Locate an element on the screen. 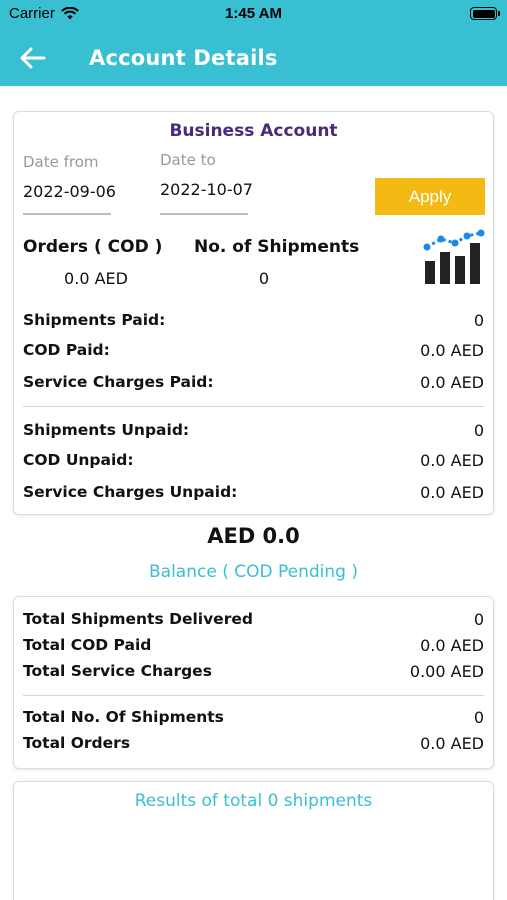 This screenshot has height=900, width=507. shipments-paid-value: 0 is located at coordinates (478, 320).